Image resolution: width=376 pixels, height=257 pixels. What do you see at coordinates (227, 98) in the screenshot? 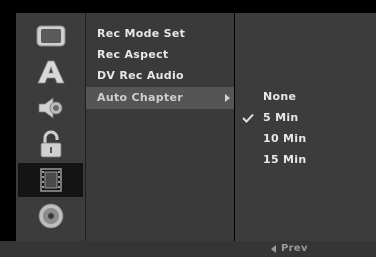
I see `submenu-arrow-icon` at bounding box center [227, 98].